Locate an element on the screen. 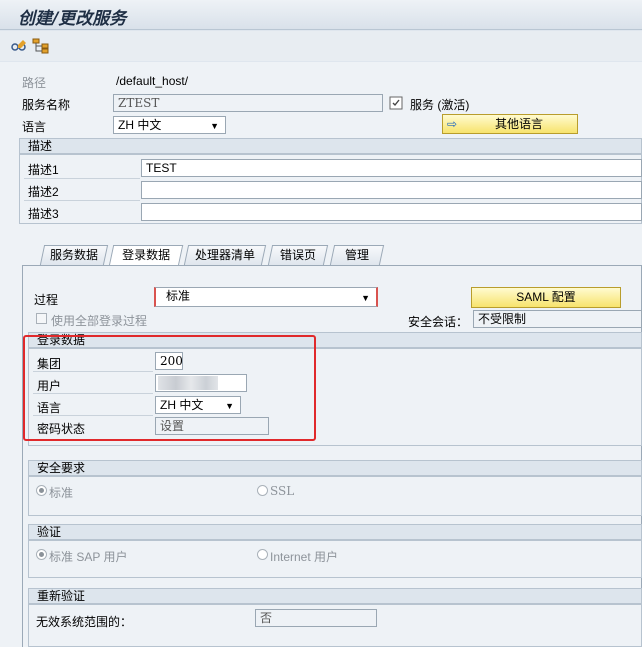 The height and width of the screenshot is (647, 642). highlight-box is located at coordinates (169, 388).